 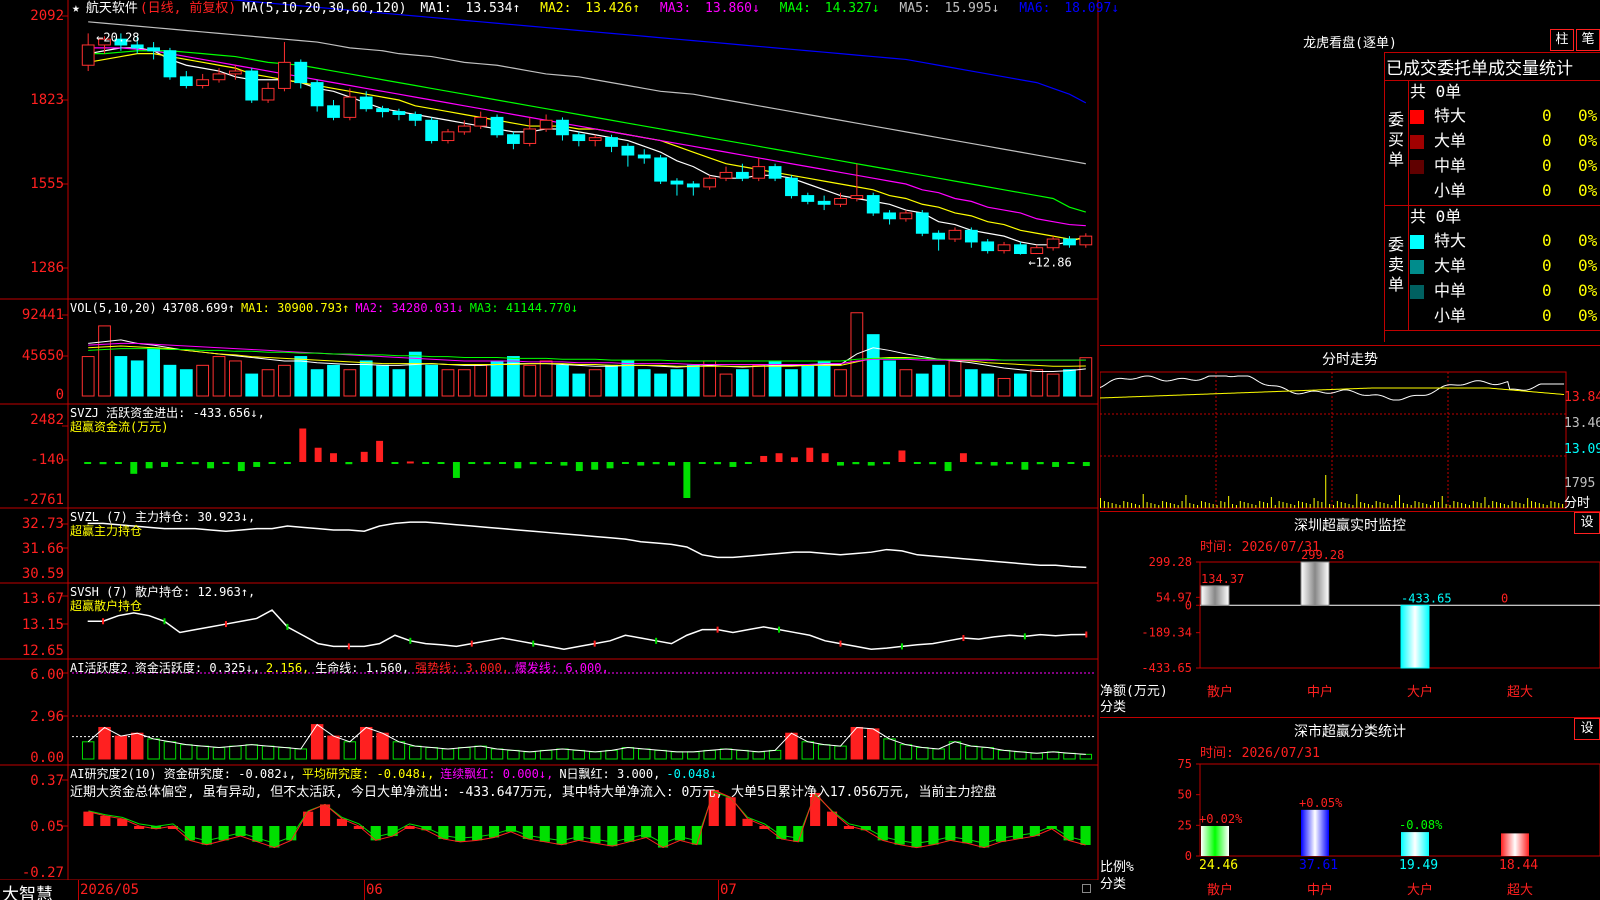 What do you see at coordinates (42, 549) in the screenshot?
I see `svzl-tick: 31.66` at bounding box center [42, 549].